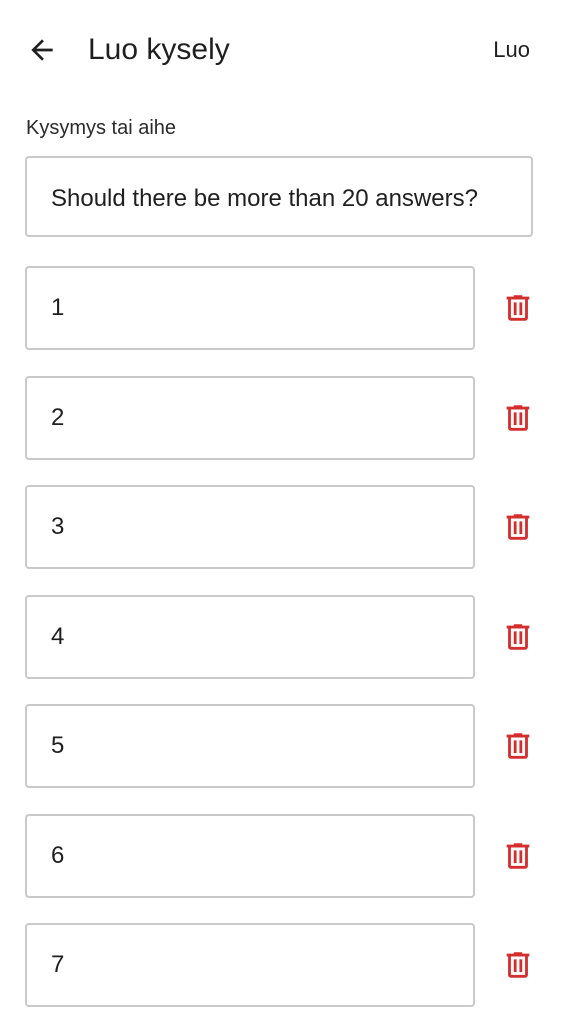 The width and height of the screenshot is (562, 1033). What do you see at coordinates (511, 50) in the screenshot?
I see `create-button: Luo` at bounding box center [511, 50].